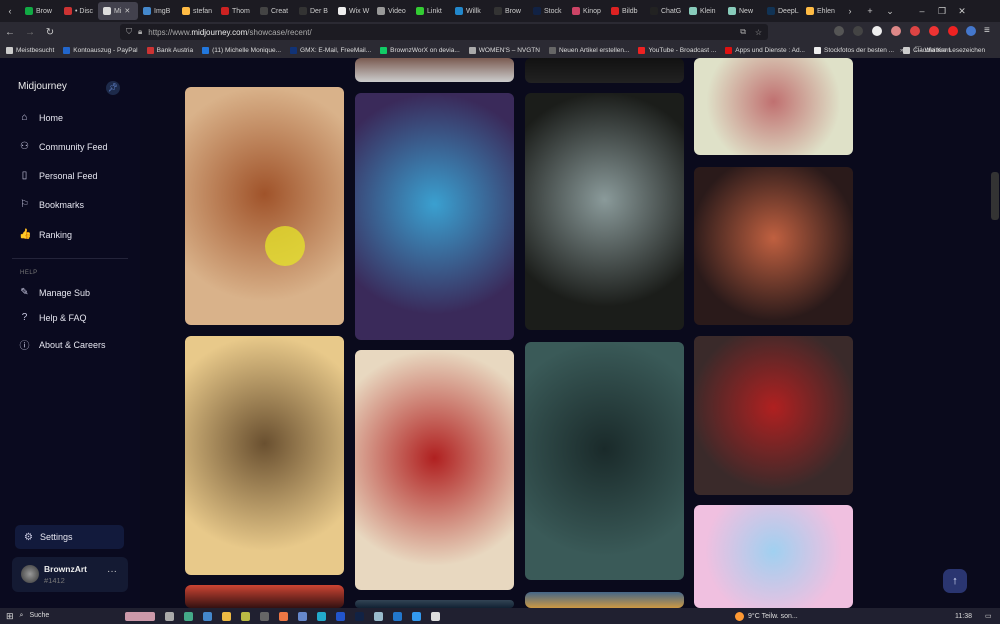 Image resolution: width=1000 pixels, height=624 pixels. What do you see at coordinates (953, 31) in the screenshot?
I see `extension-badge-icon` at bounding box center [953, 31].